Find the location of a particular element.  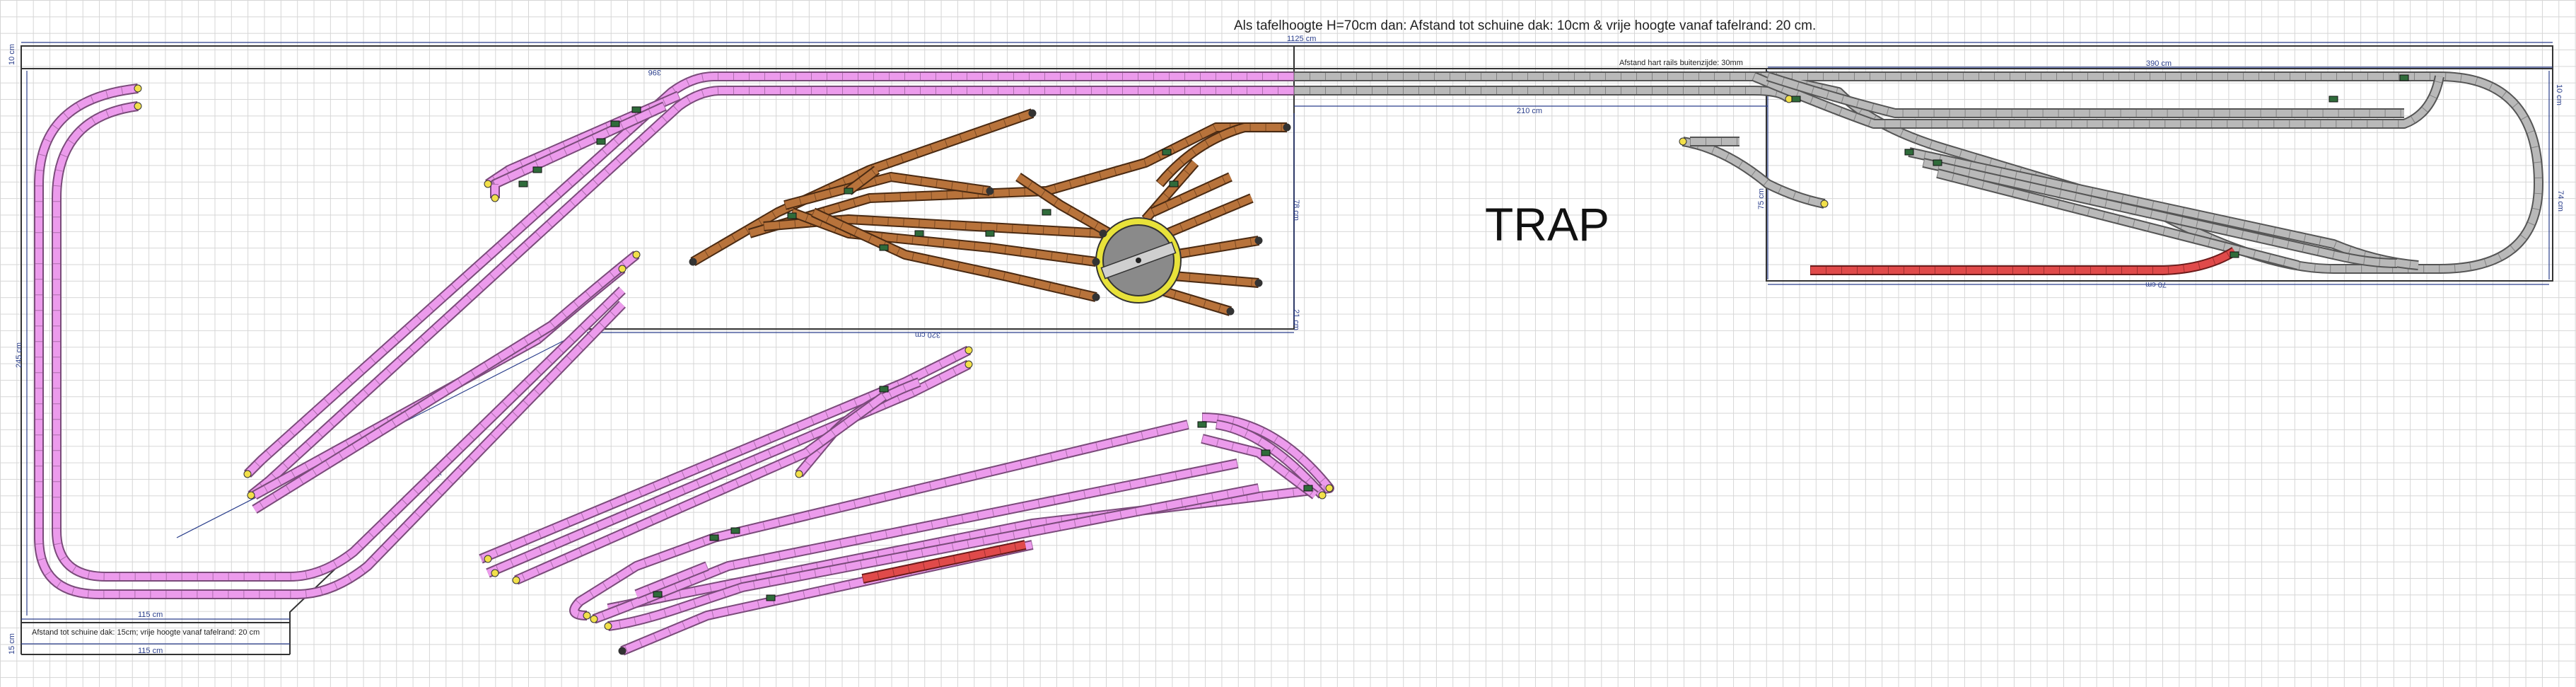

dim-left-height: 245 cm is located at coordinates (19, 355).